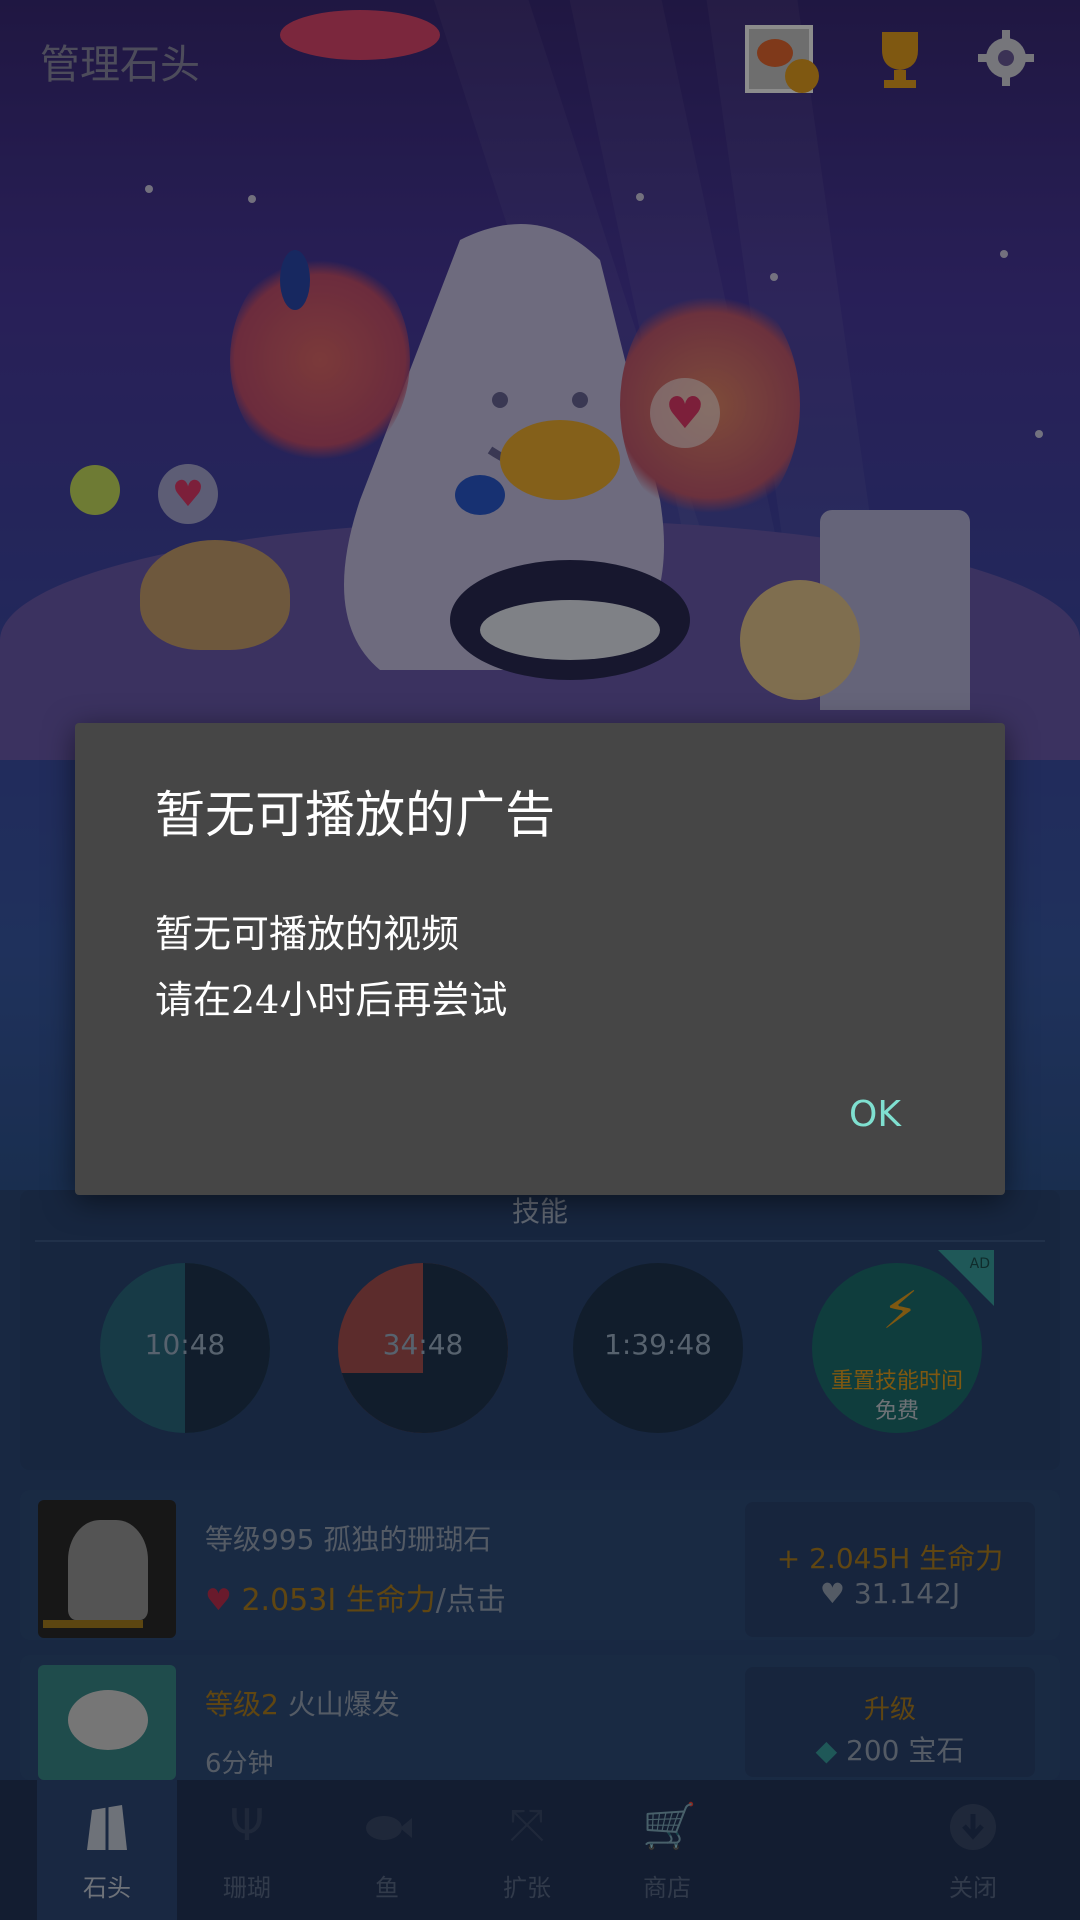  What do you see at coordinates (355, 815) in the screenshot?
I see `dialog-title: 暂无可播放的广告` at bounding box center [355, 815].